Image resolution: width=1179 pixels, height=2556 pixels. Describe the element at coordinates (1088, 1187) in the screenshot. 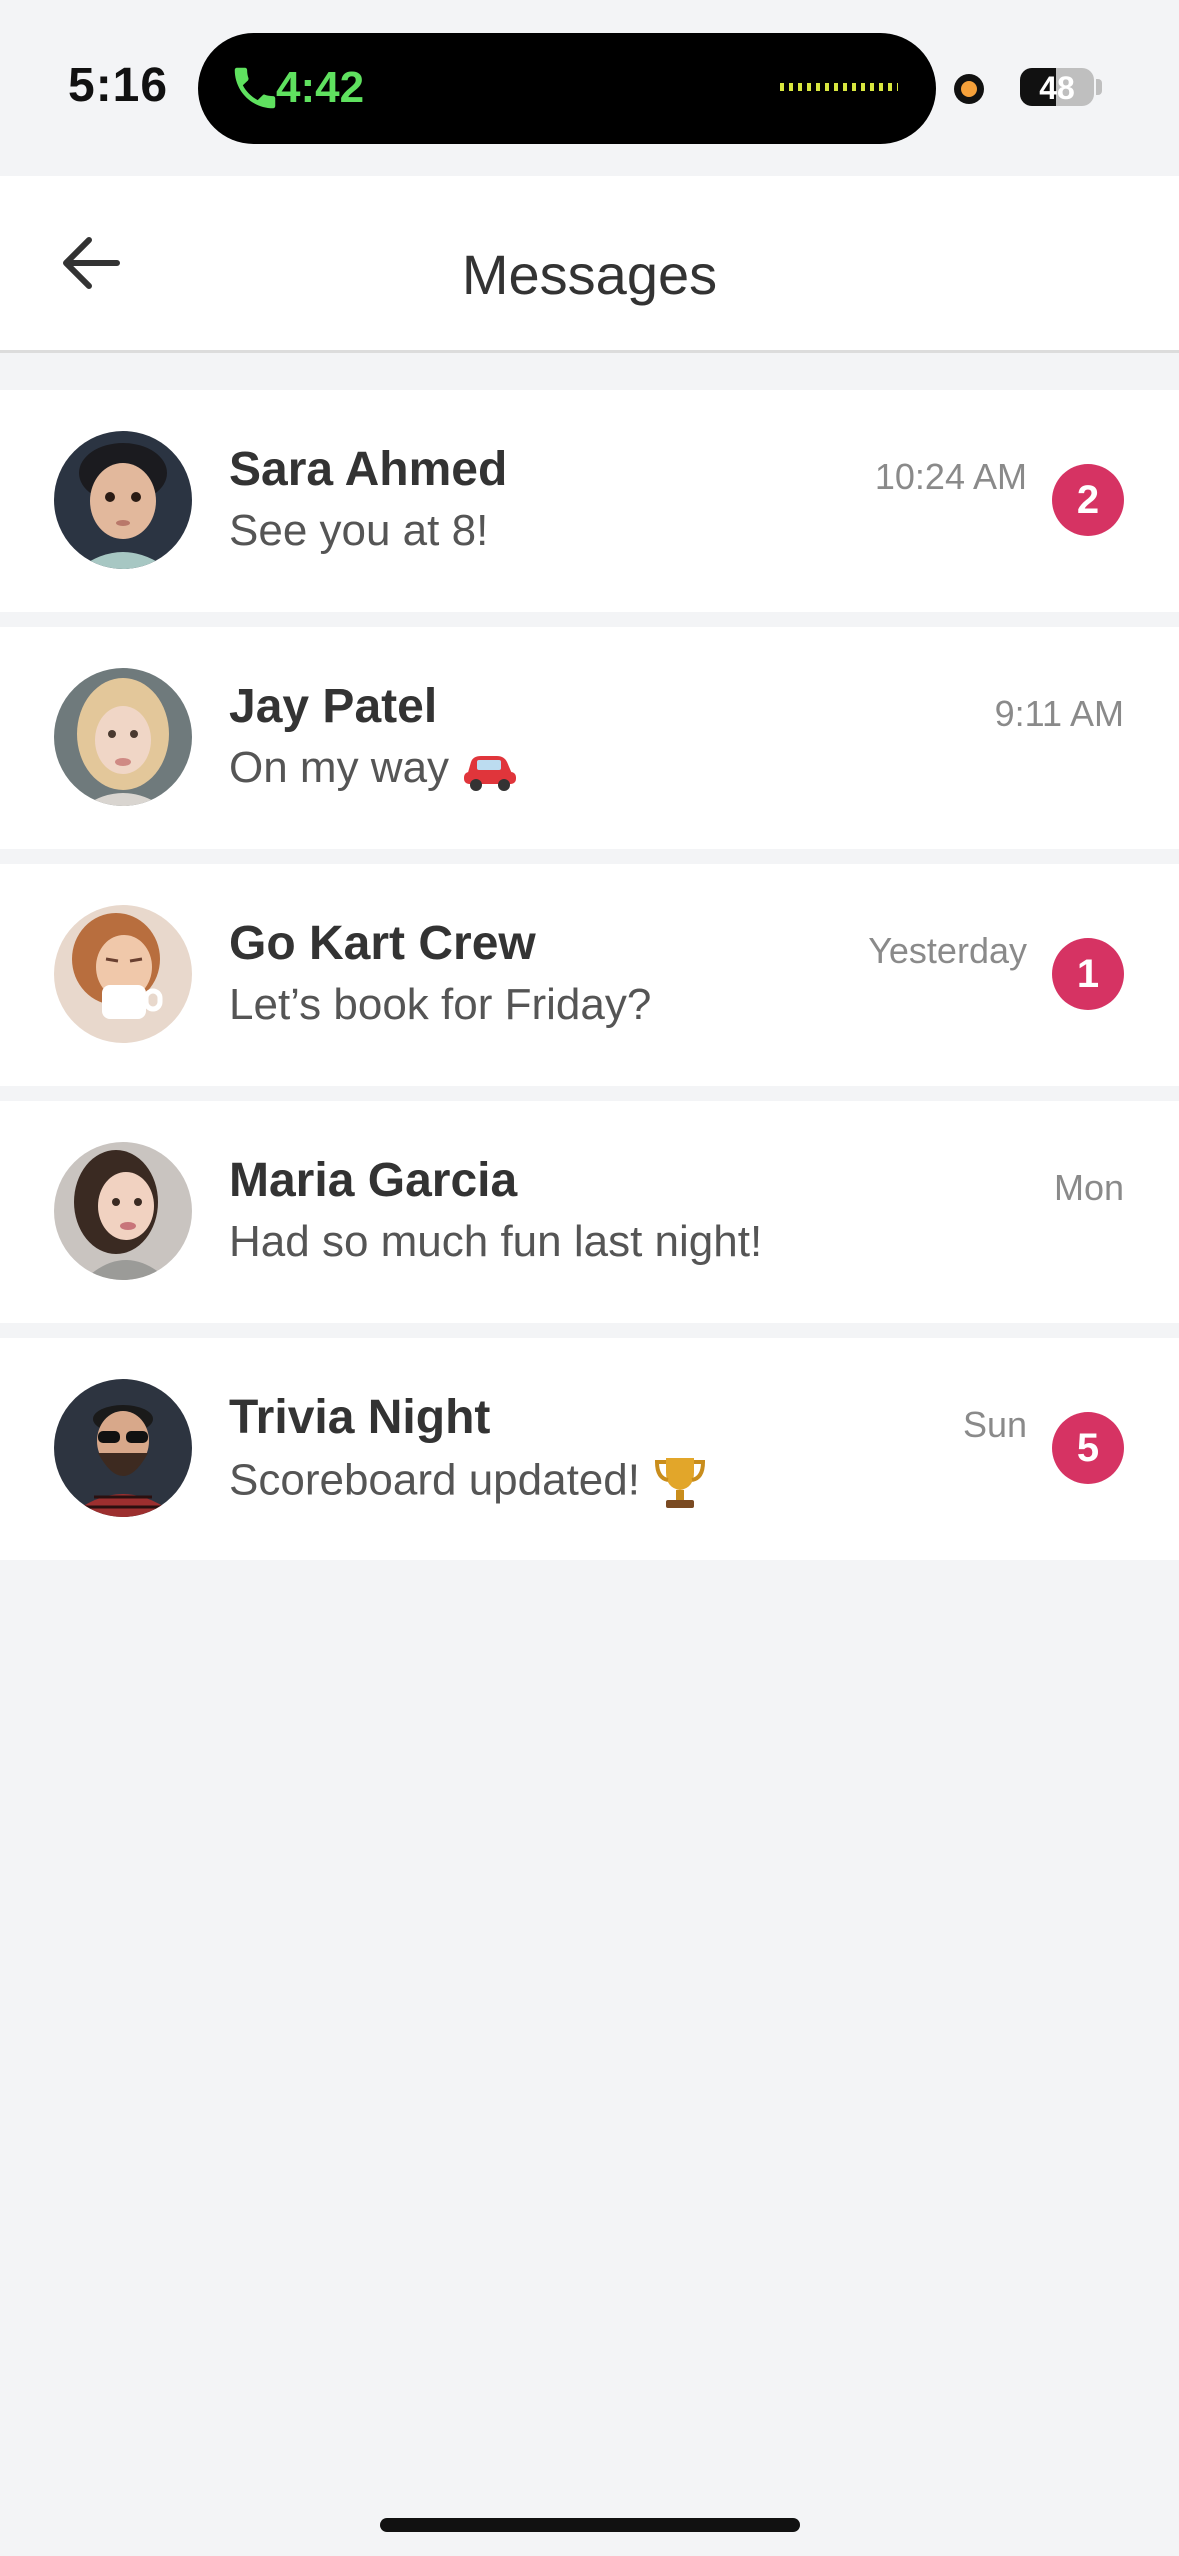

I see `message-time: Mon` at that location.